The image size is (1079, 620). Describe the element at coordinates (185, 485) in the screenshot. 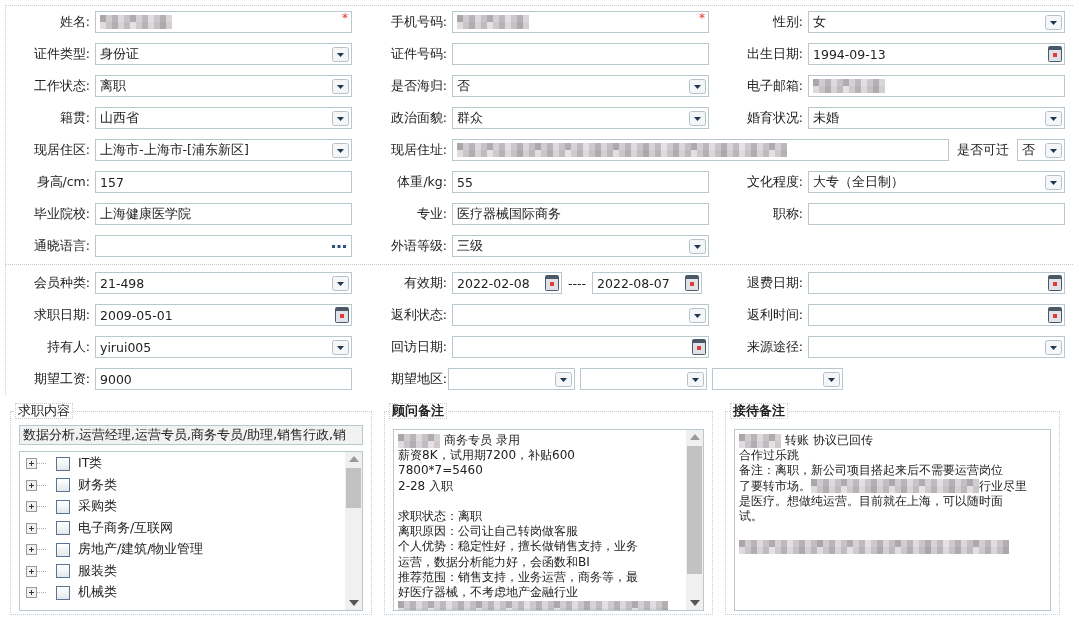

I see `tree-item: 财务类` at that location.